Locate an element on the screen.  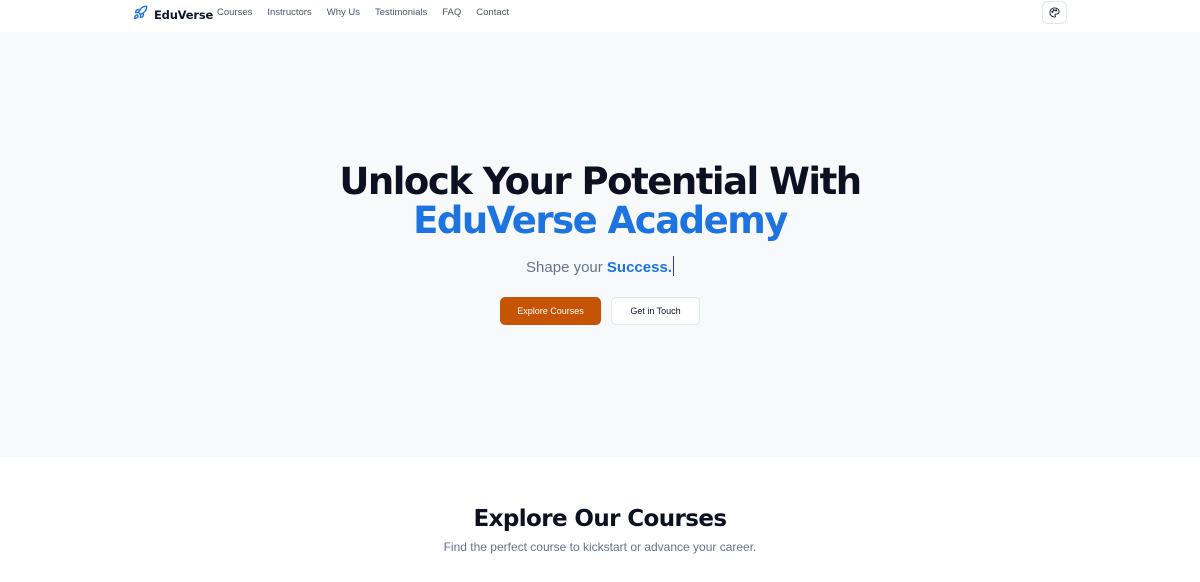
nav-link-testimonials: Testimonials is located at coordinates (401, 12).